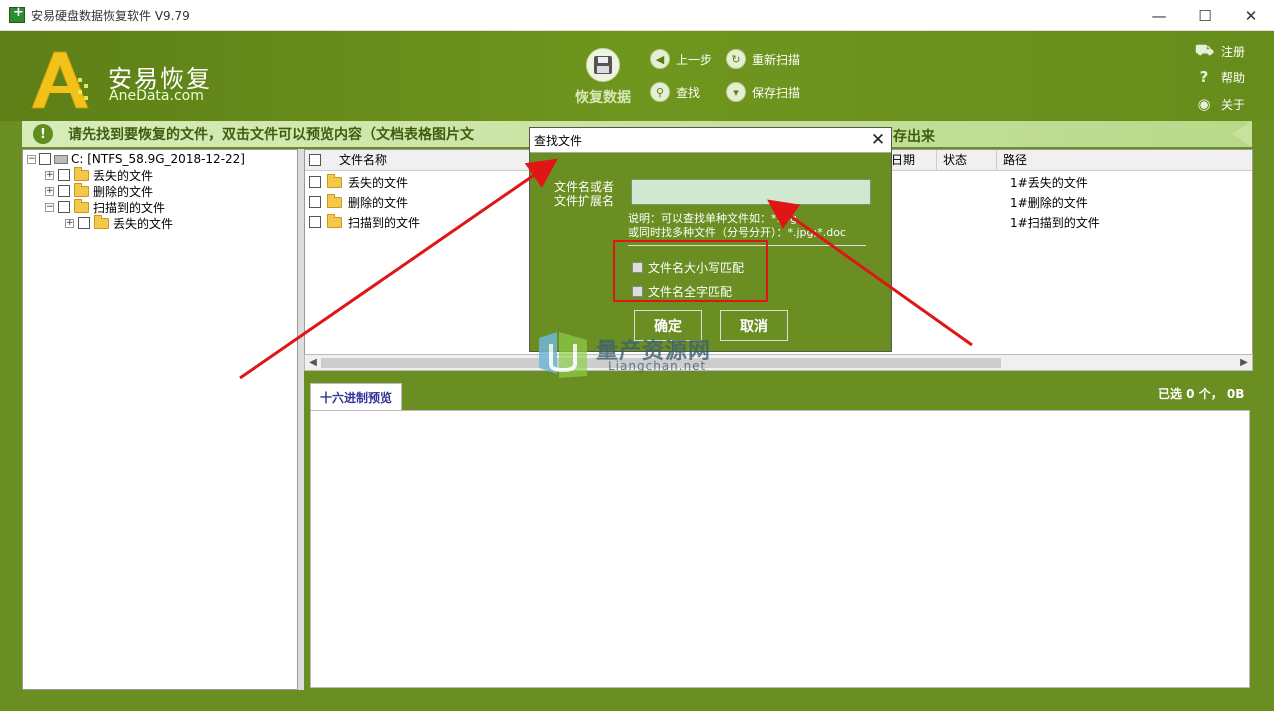 This screenshot has height=711, width=1274. What do you see at coordinates (690, 271) in the screenshot?
I see `annotation-highlight-box` at bounding box center [690, 271].